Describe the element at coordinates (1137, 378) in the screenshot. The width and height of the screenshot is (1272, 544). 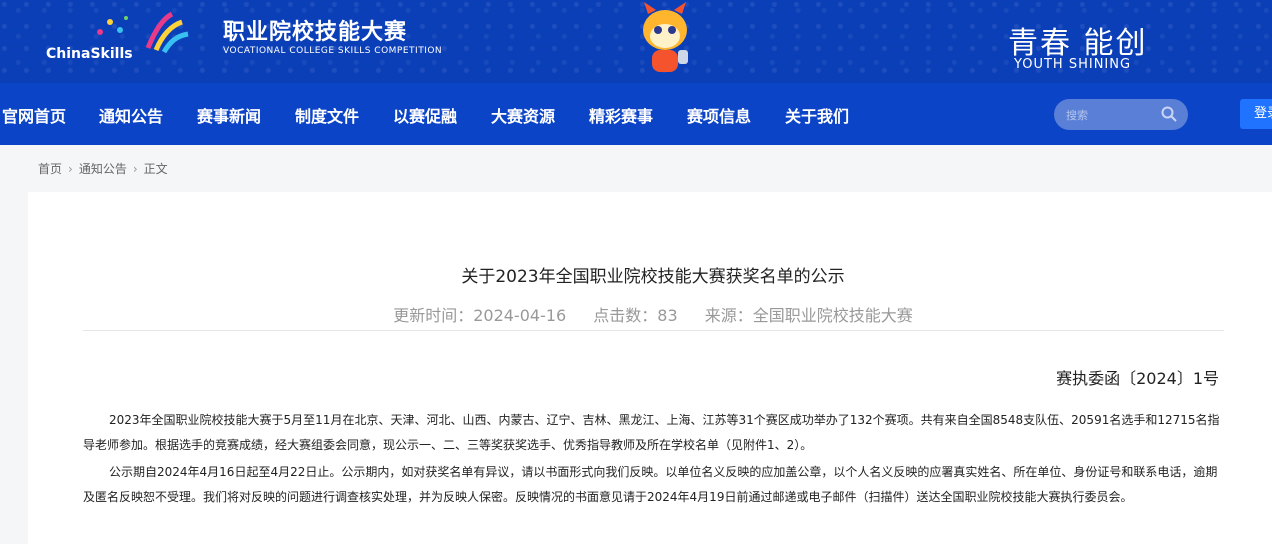
I see `document-number: 赛执委函〔2024〕1号` at that location.